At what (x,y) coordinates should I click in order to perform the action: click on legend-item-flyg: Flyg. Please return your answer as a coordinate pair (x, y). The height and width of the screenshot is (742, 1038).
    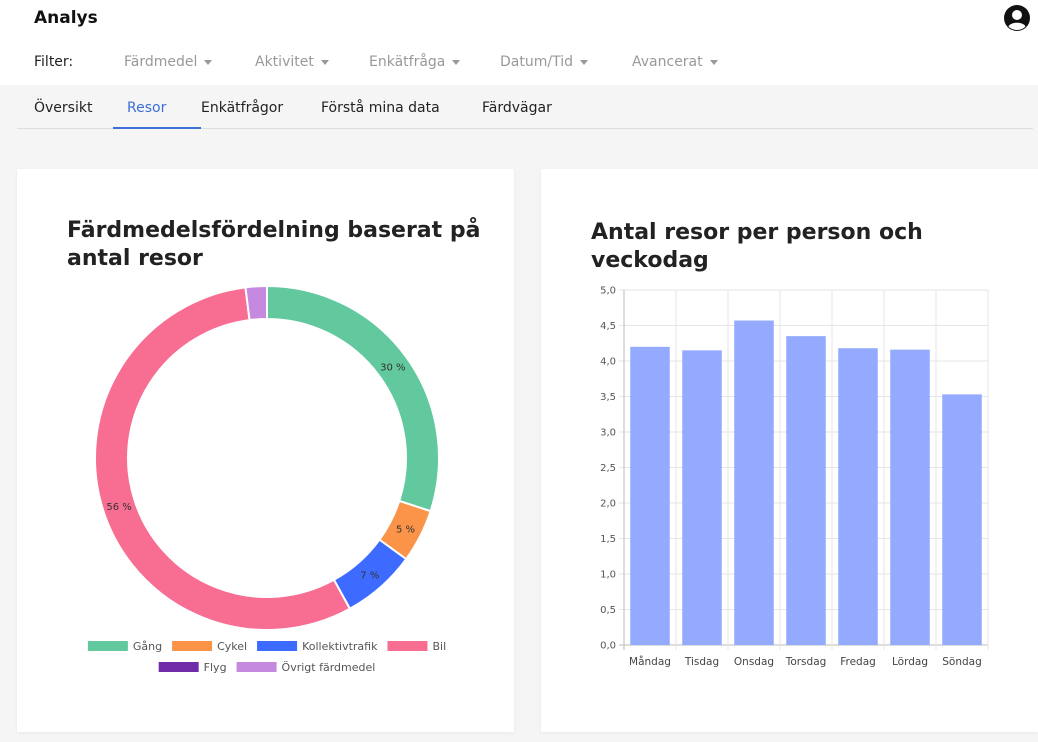
    Looking at the image, I should click on (192, 667).